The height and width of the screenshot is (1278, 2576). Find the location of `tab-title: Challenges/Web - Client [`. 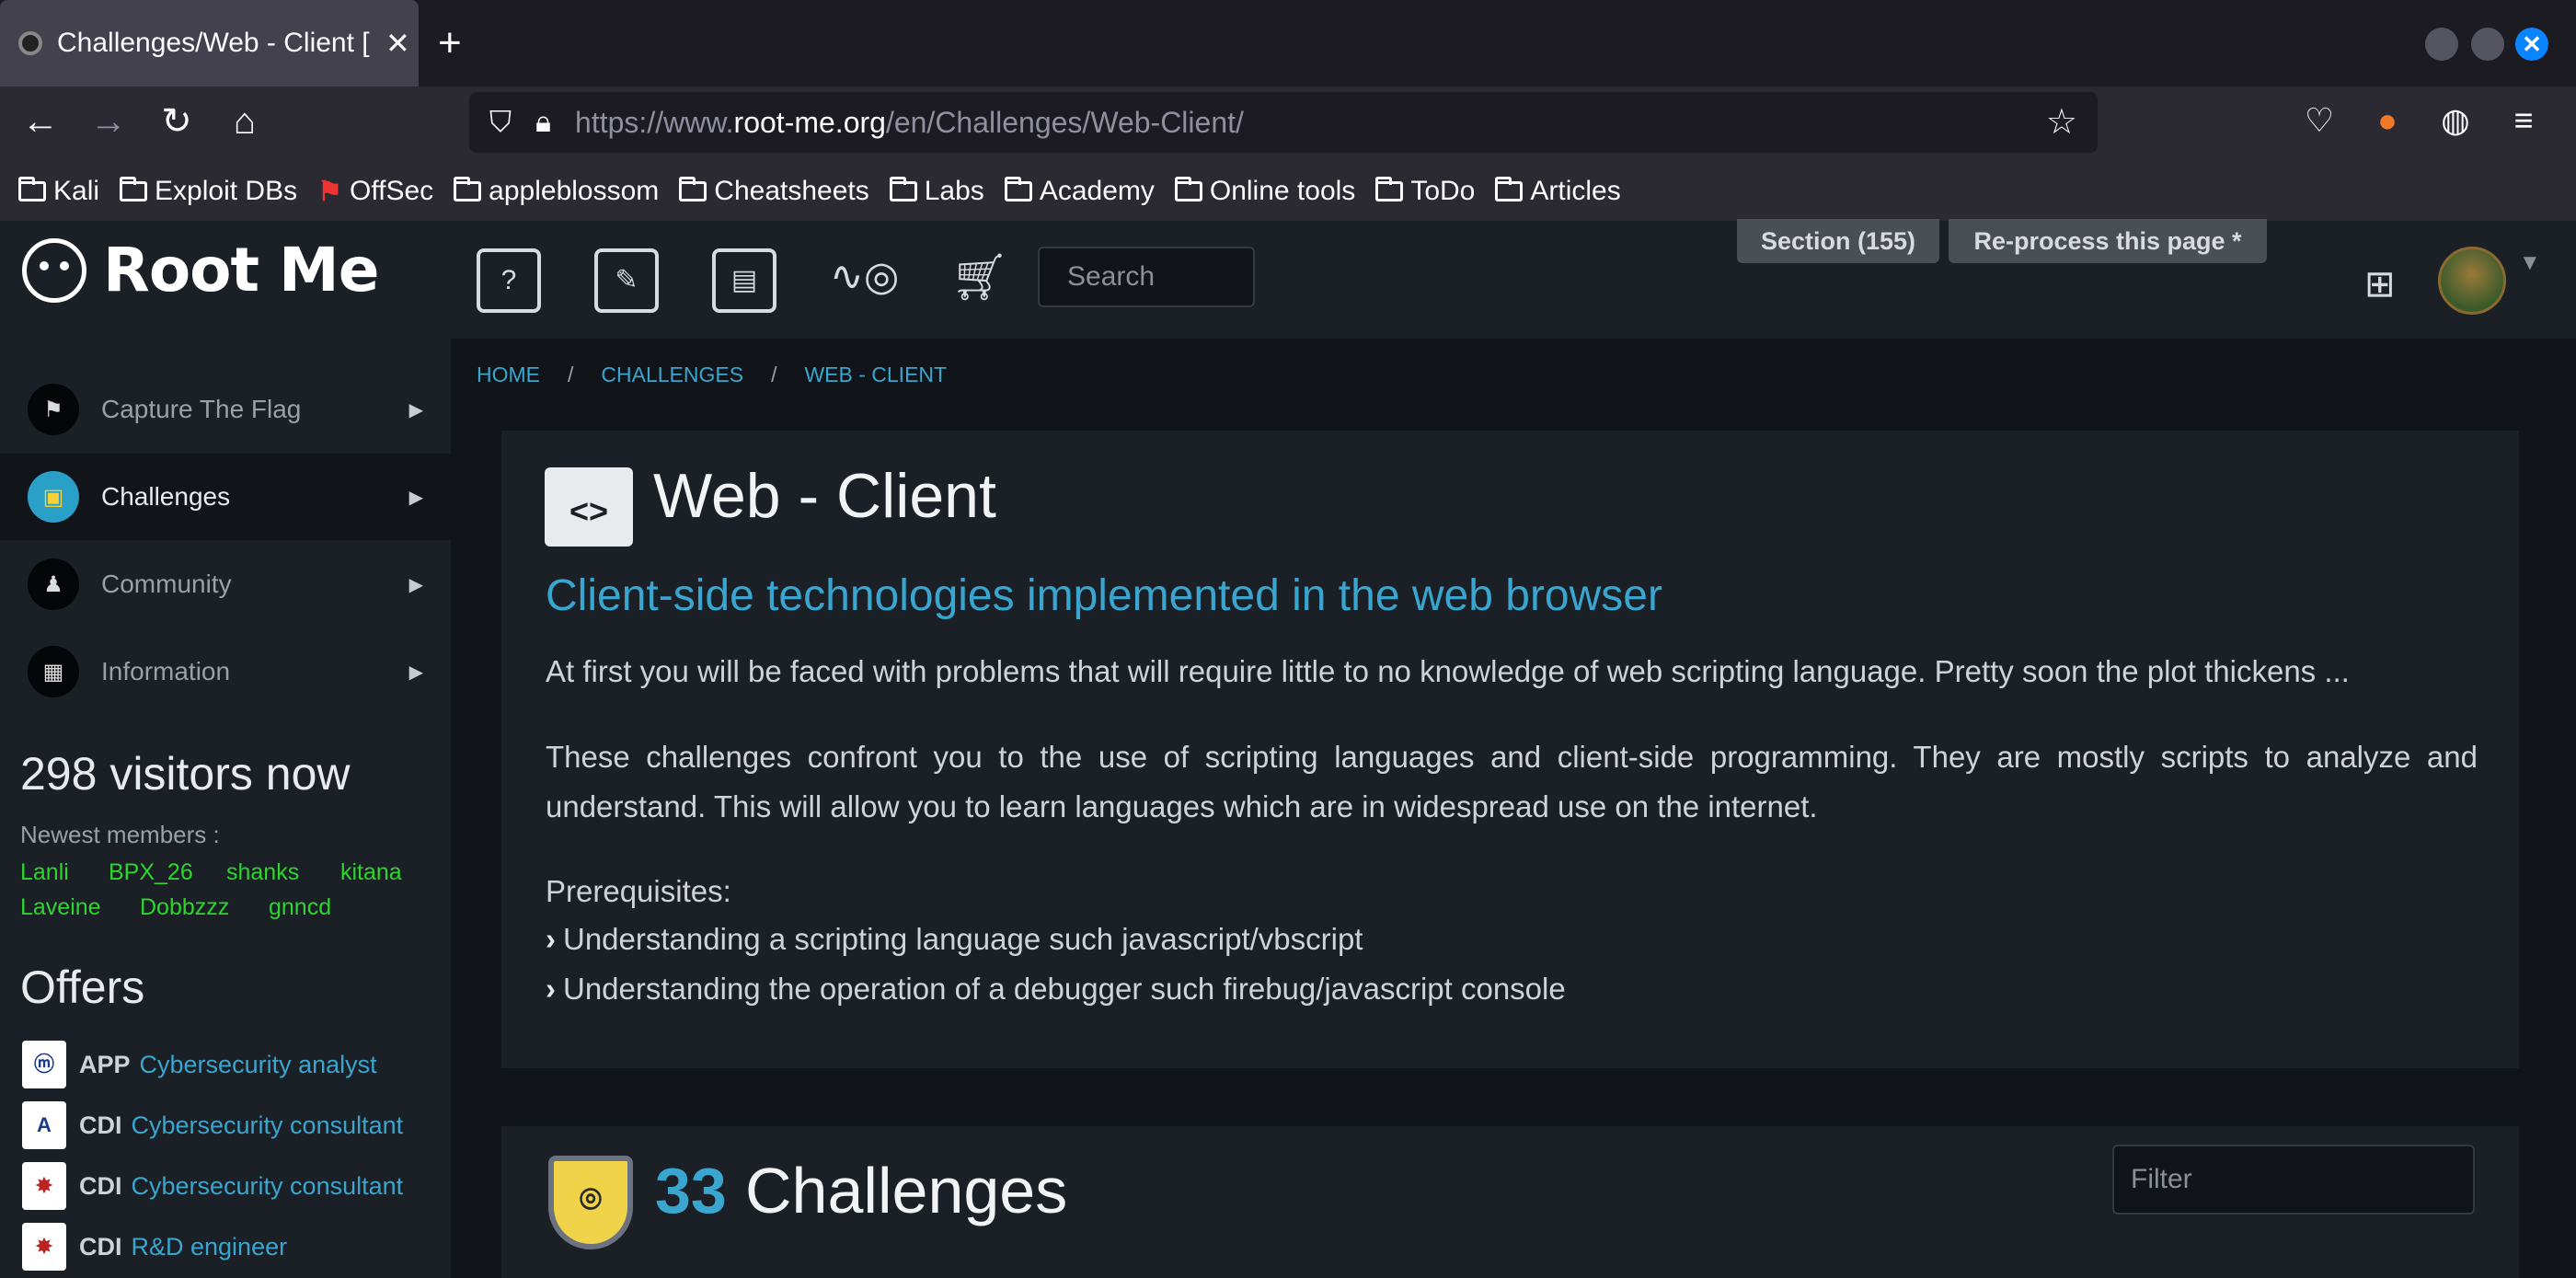

tab-title: Challenges/Web - Client [ is located at coordinates (213, 43).